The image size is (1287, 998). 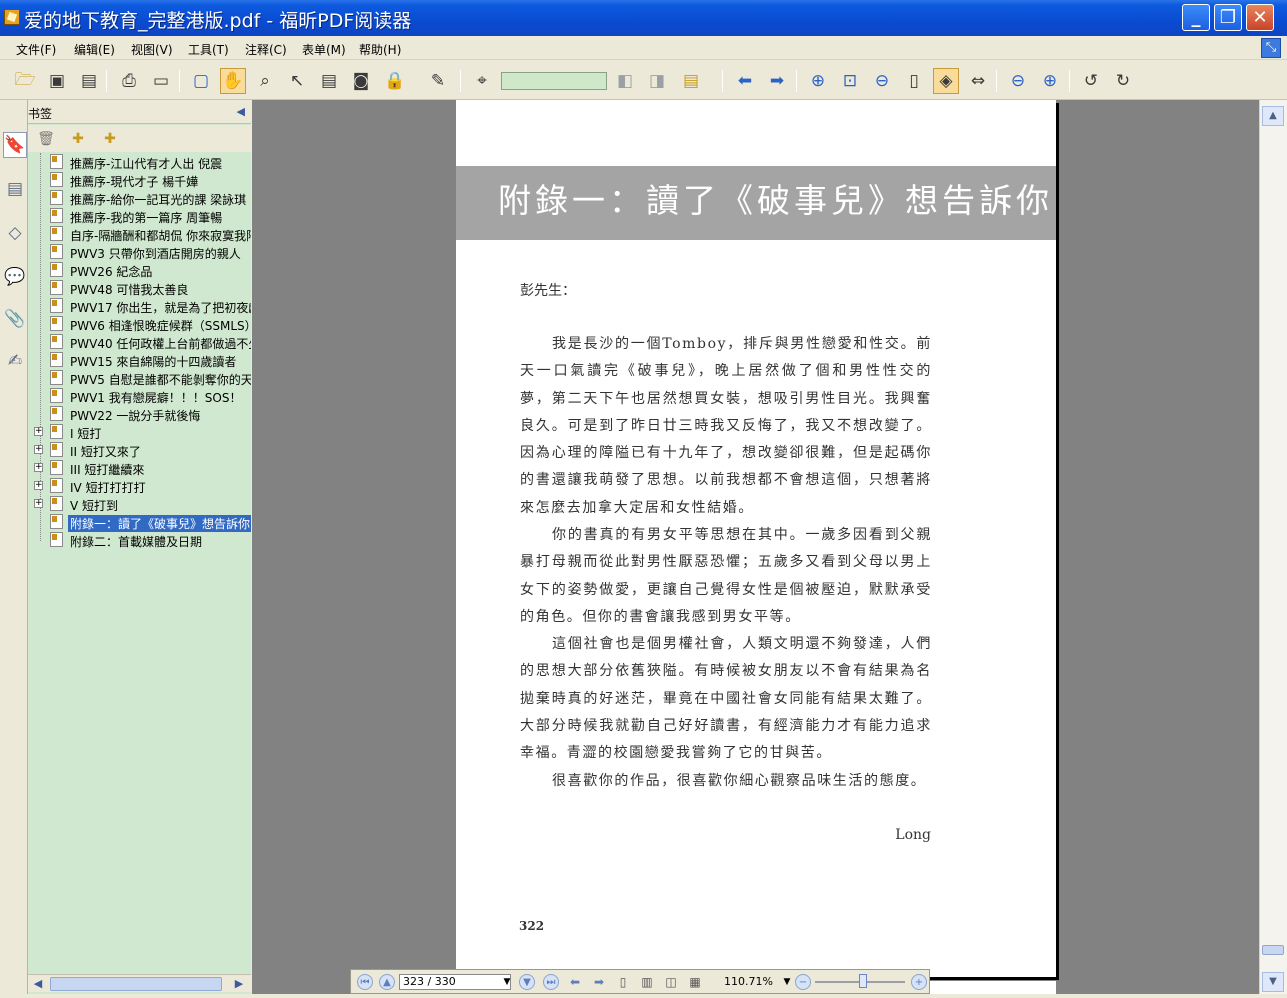 What do you see at coordinates (139, 378) in the screenshot?
I see `bookmark-item: PWV5 自慰是誰都不能剝奪你的天` at bounding box center [139, 378].